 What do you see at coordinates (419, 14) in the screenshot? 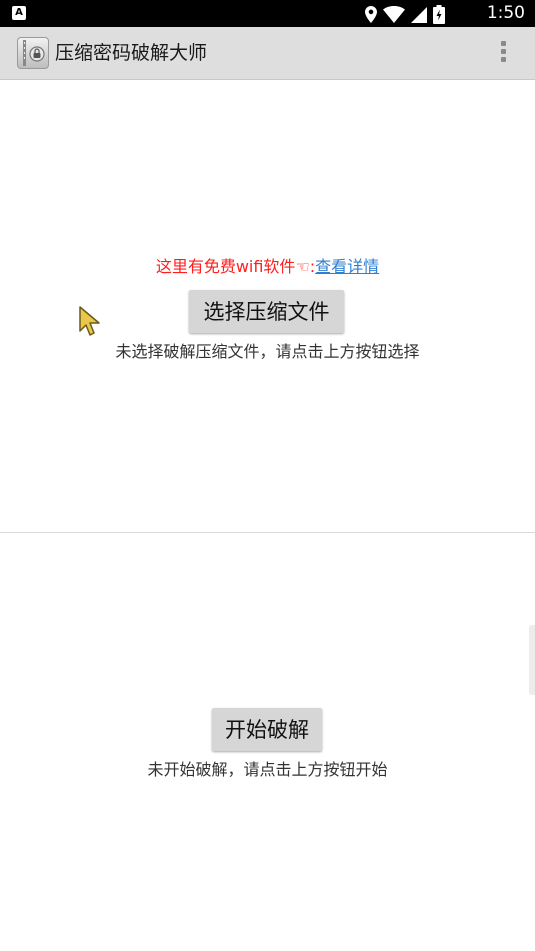
I see `signal-icon` at bounding box center [419, 14].